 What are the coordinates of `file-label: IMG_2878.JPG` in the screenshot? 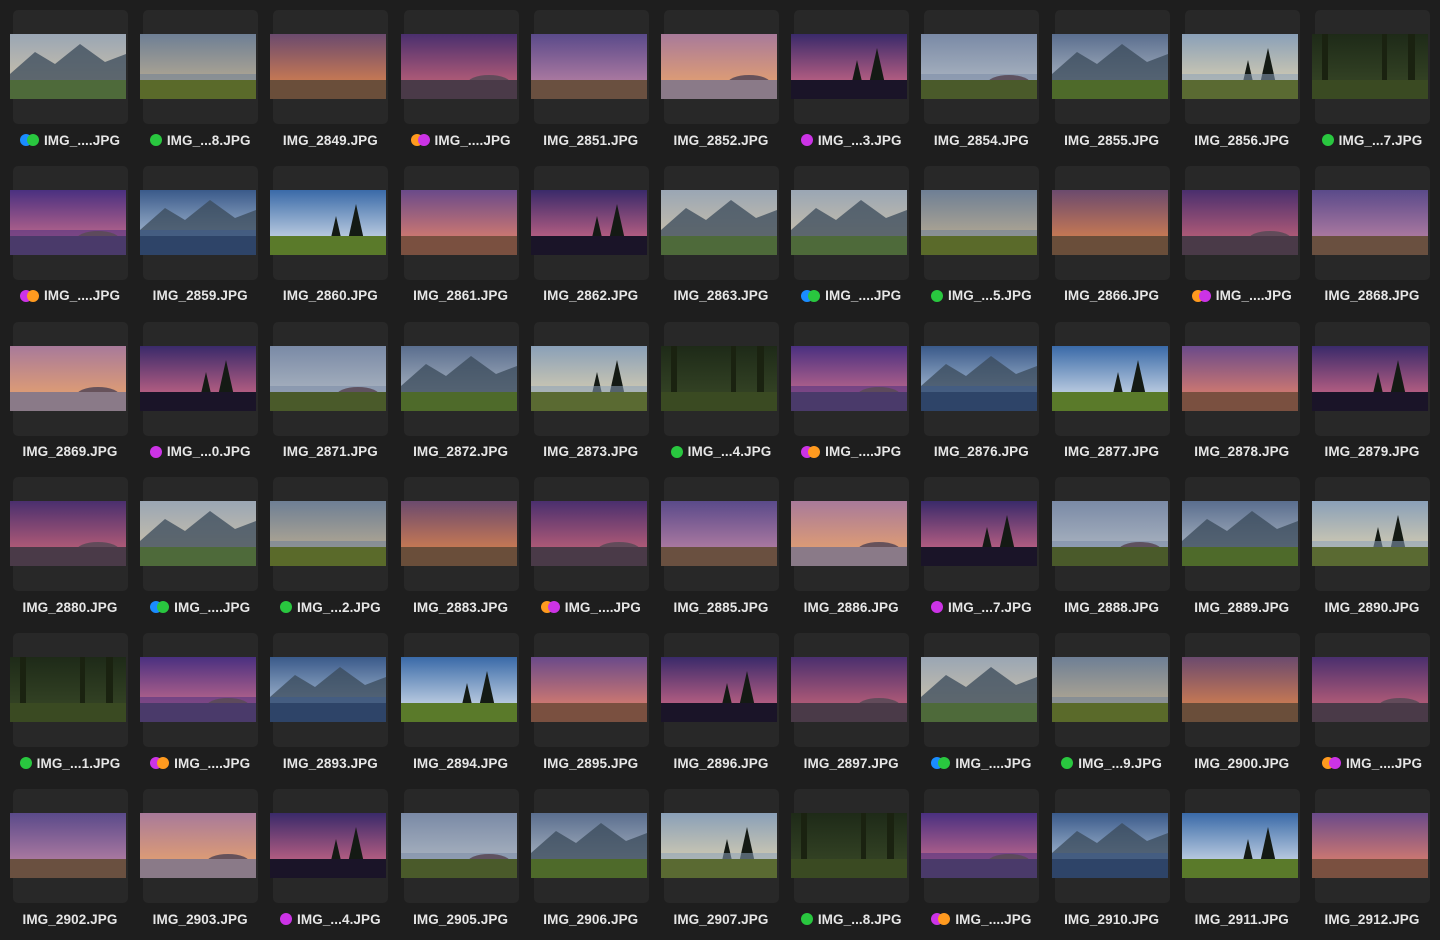 It's located at (1242, 452).